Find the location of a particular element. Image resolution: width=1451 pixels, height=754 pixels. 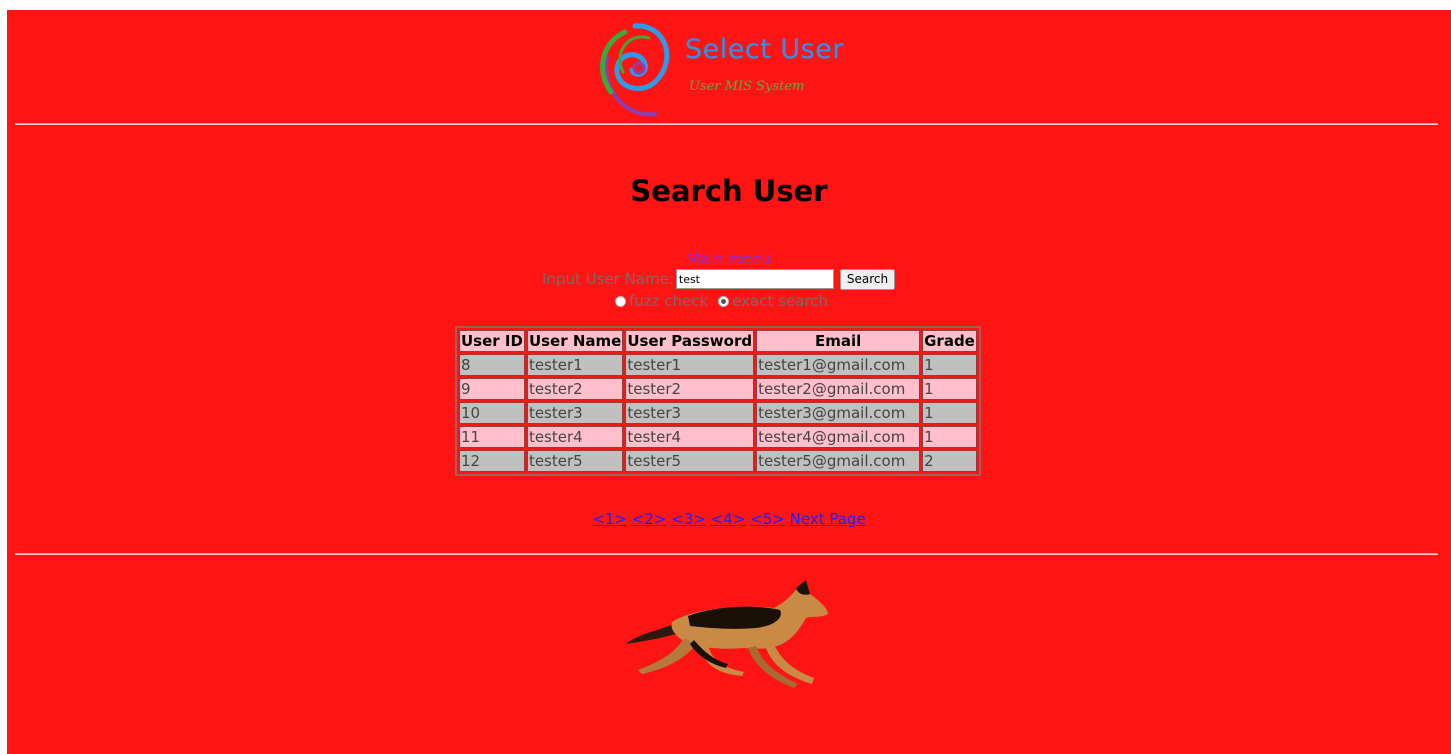

user-password-cell: tester1 is located at coordinates (690, 365).